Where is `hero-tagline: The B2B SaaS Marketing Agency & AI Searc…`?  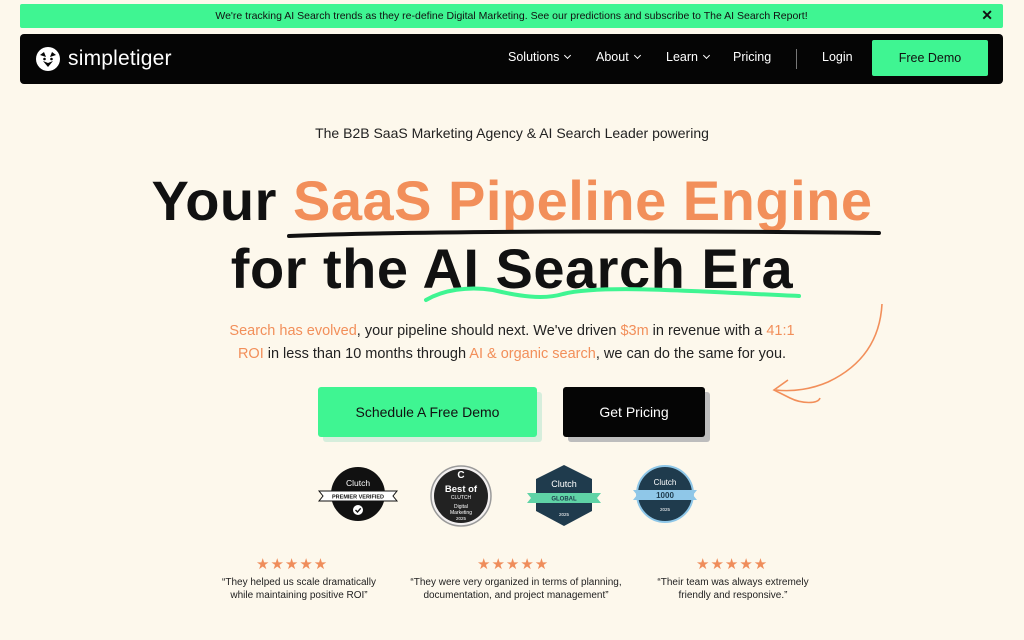
hero-tagline: The B2B SaaS Marketing Agency & AI Searc… is located at coordinates (512, 133).